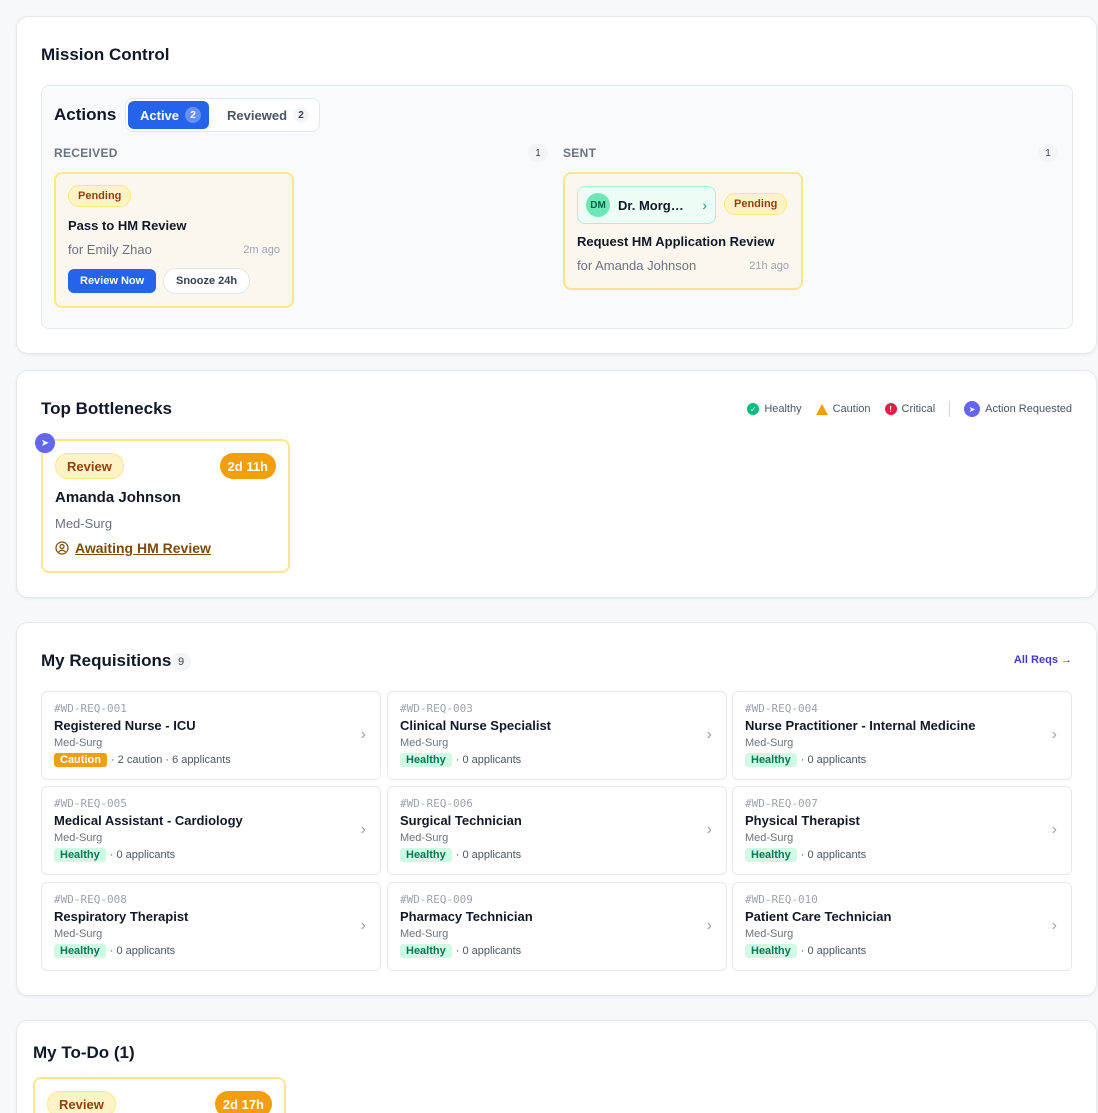  What do you see at coordinates (436, 899) in the screenshot?
I see `req-id: #WD-REQ-009` at bounding box center [436, 899].